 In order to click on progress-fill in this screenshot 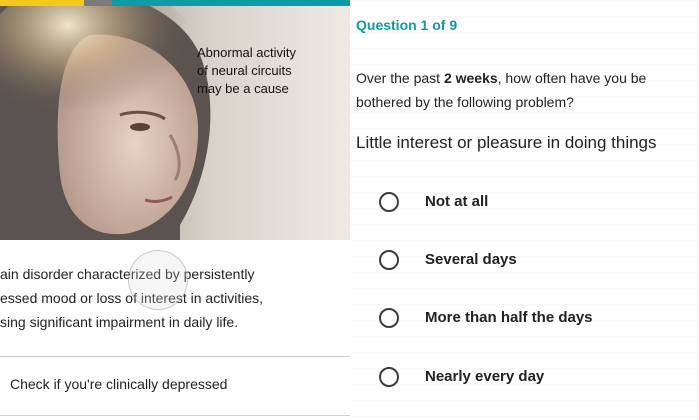, I will do `click(42, 3)`.